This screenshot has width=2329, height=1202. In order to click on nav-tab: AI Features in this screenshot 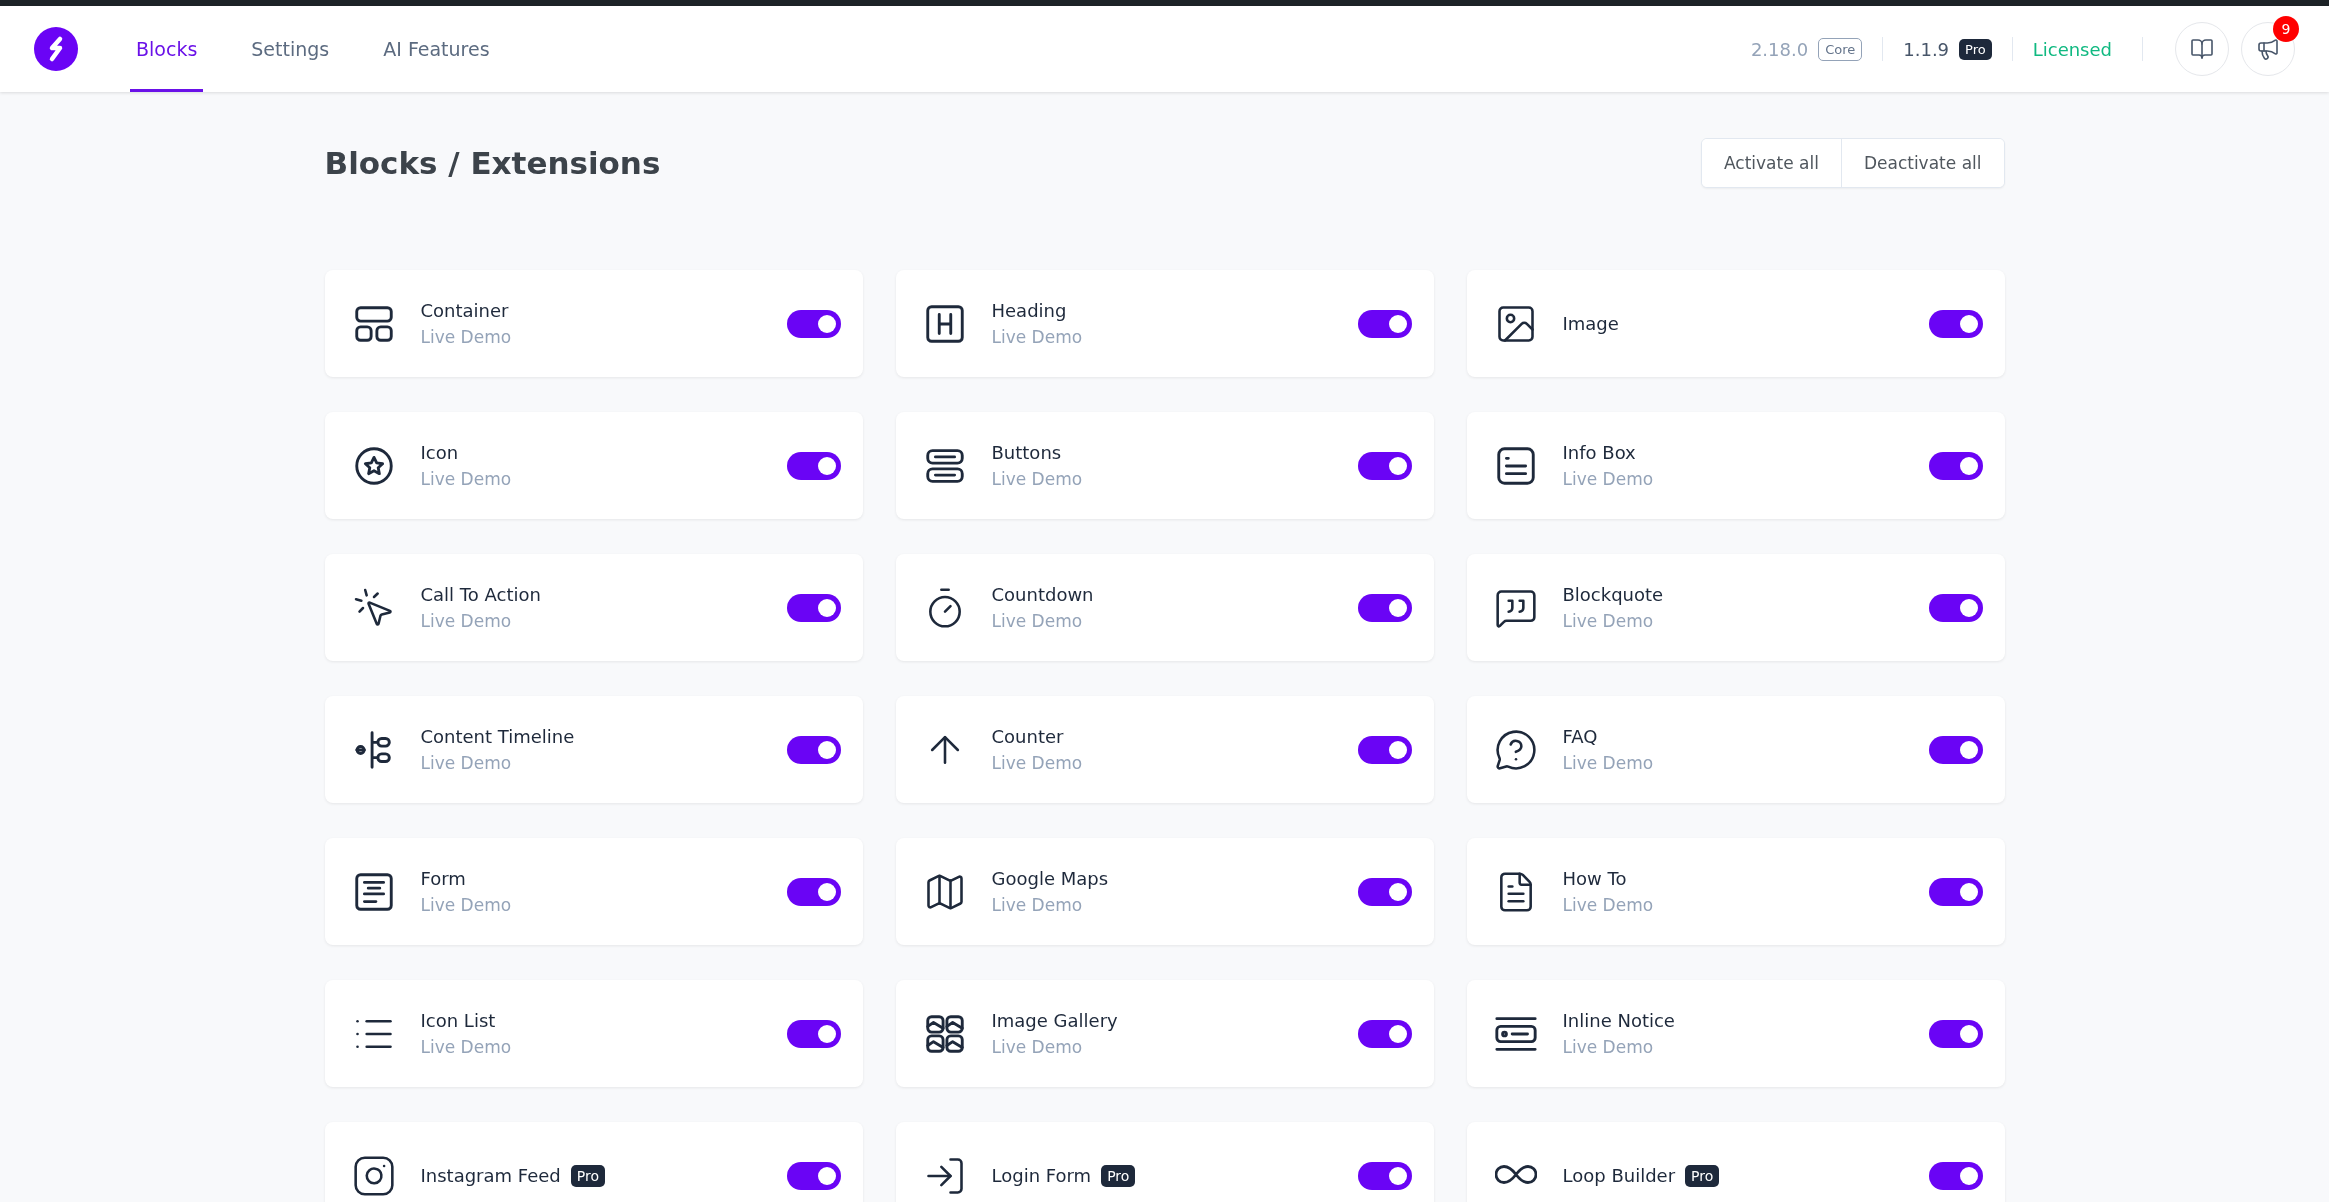, I will do `click(436, 49)`.